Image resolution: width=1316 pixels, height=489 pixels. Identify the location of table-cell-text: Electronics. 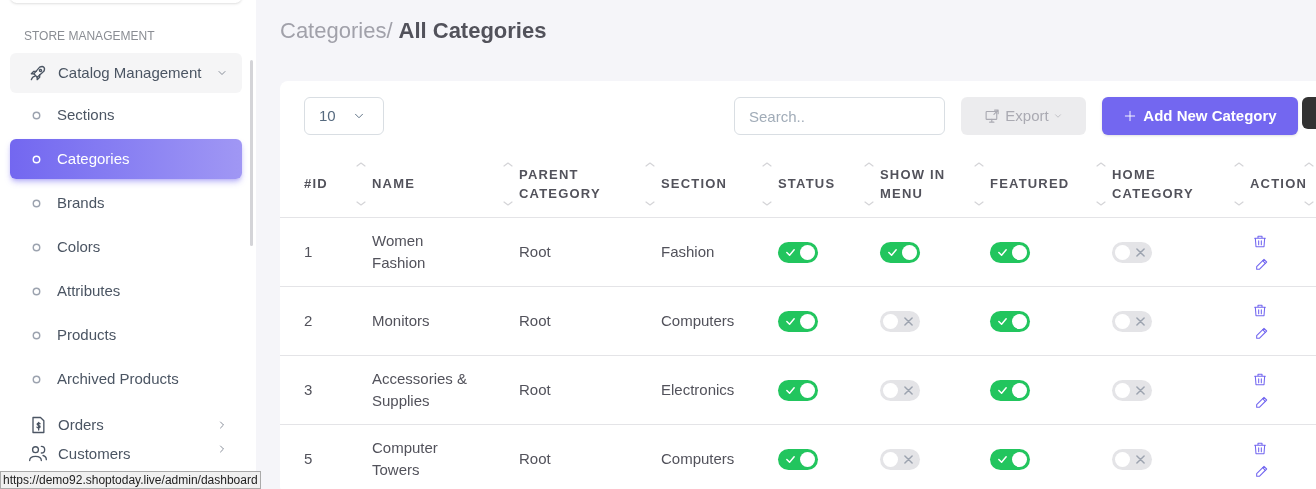
(698, 390).